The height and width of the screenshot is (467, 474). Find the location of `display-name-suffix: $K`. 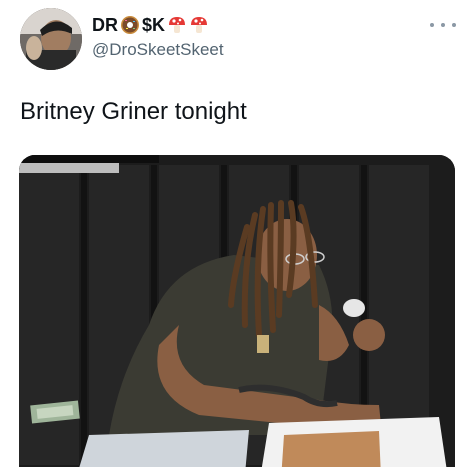

display-name-suffix: $K is located at coordinates (154, 25).